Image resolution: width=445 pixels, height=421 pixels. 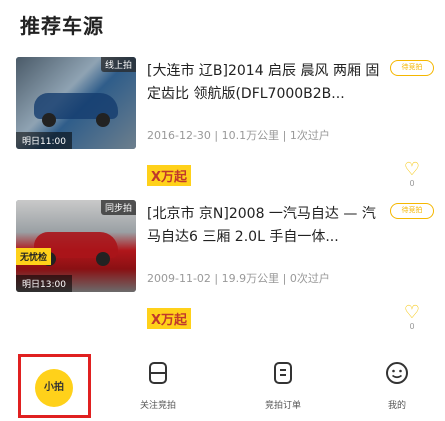 I want to click on auction-badge: 同步拍, so click(x=118, y=207).